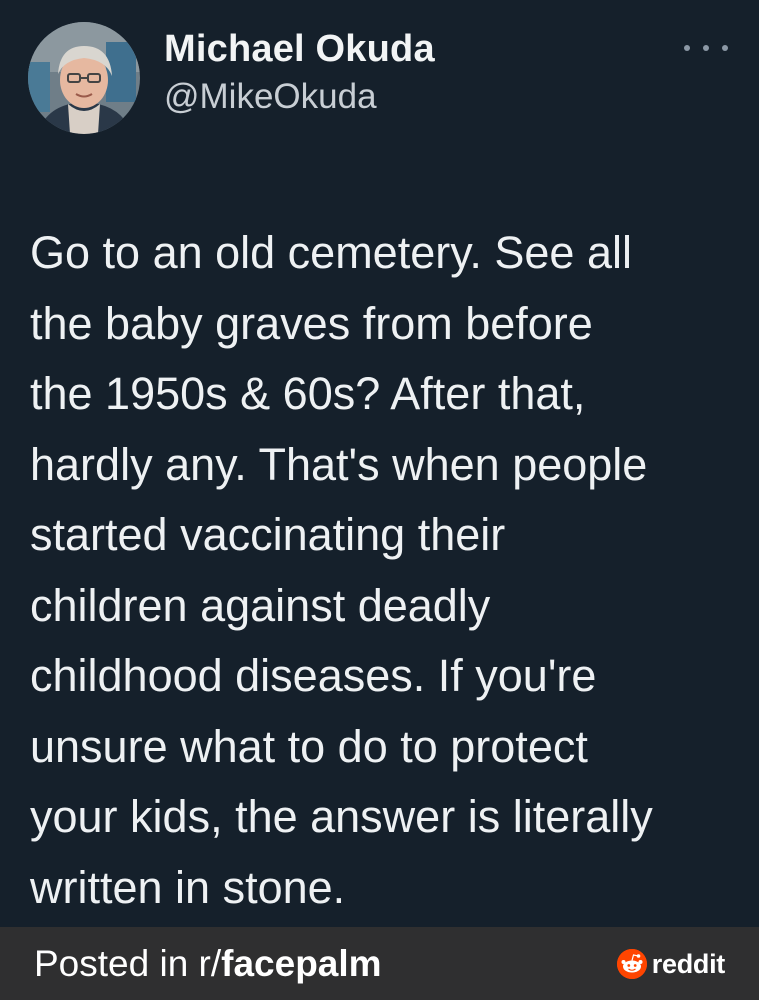 The width and height of the screenshot is (759, 1000). I want to click on tweet-header: Michael Okuda @MikeOkuda, so click(378, 80).